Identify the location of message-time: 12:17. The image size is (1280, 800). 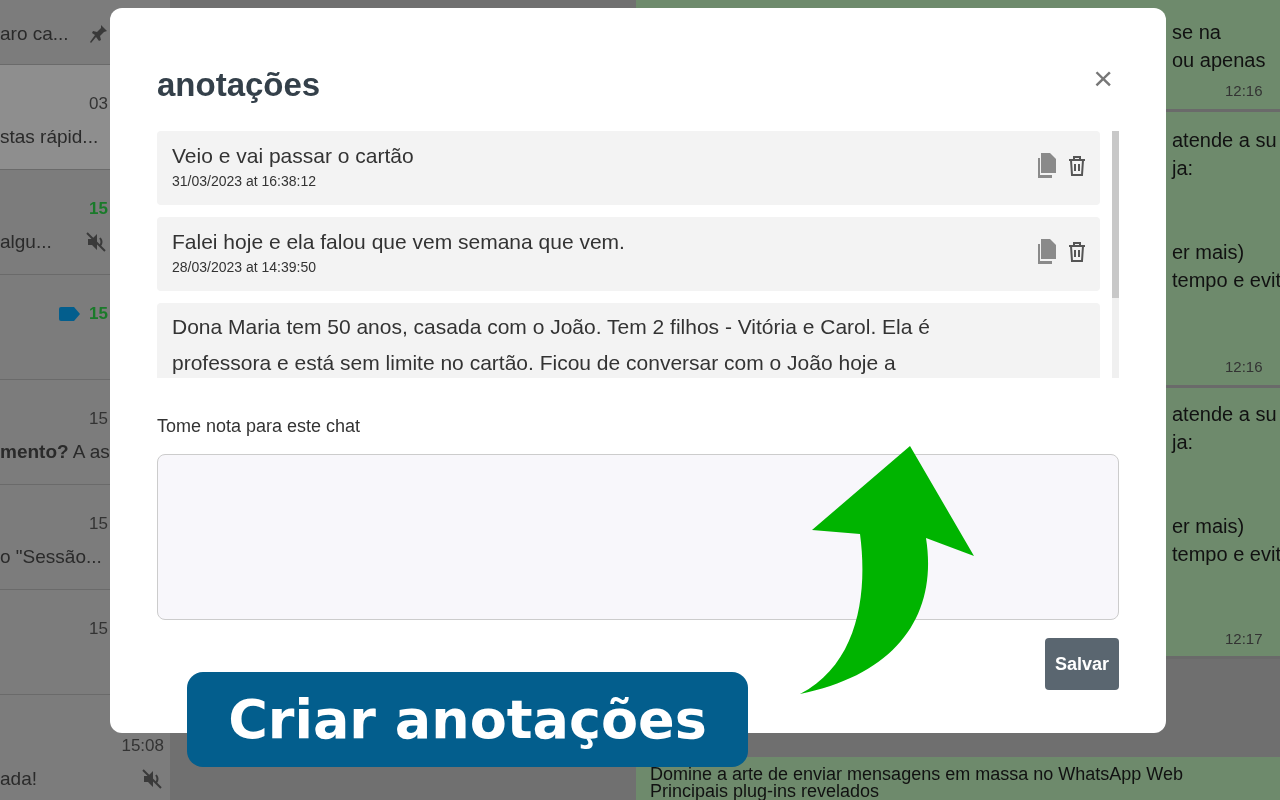
(1244, 638).